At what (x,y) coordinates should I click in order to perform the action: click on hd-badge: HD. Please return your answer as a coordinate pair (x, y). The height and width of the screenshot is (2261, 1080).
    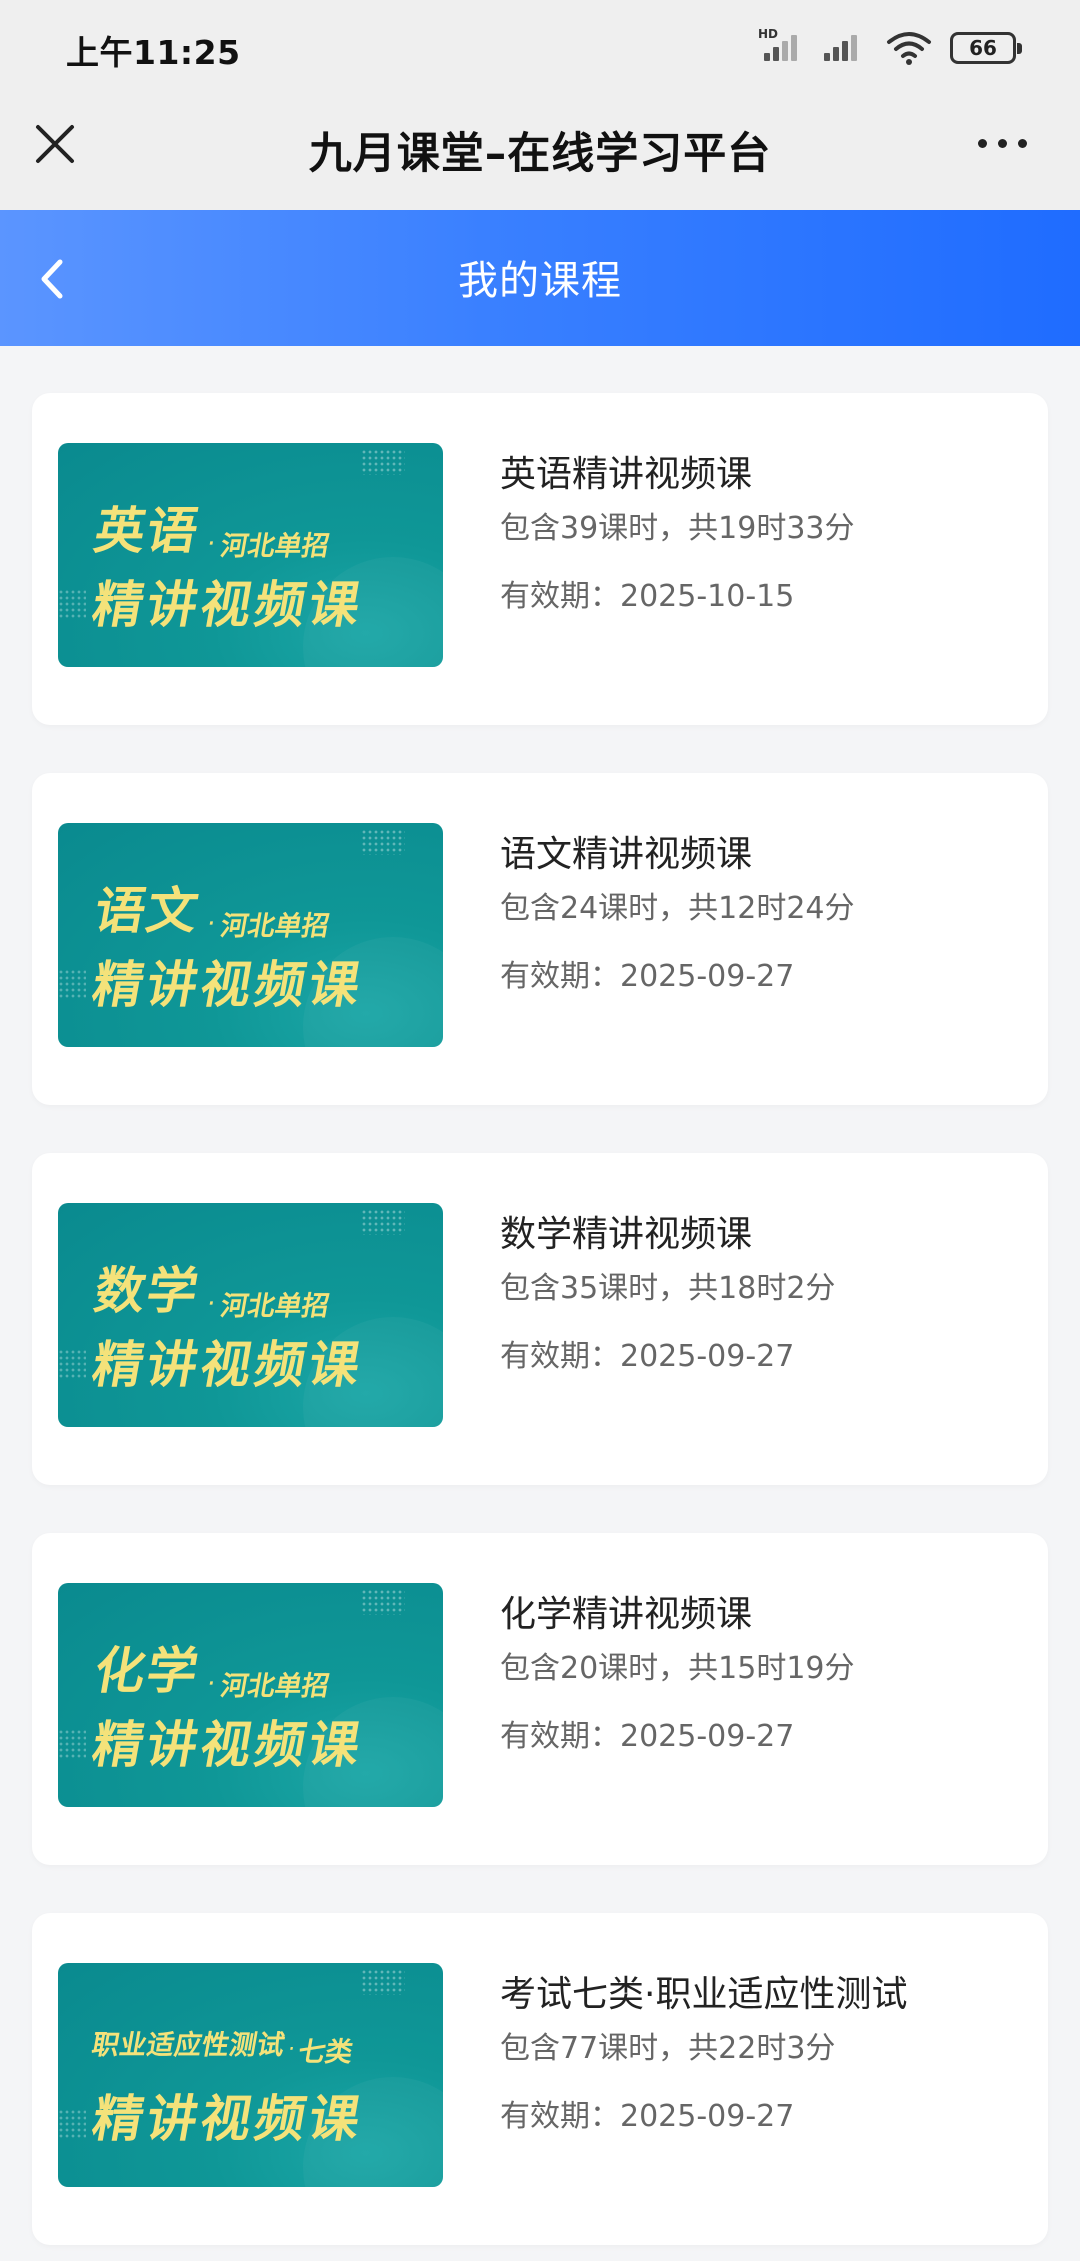
    Looking at the image, I should click on (768, 34).